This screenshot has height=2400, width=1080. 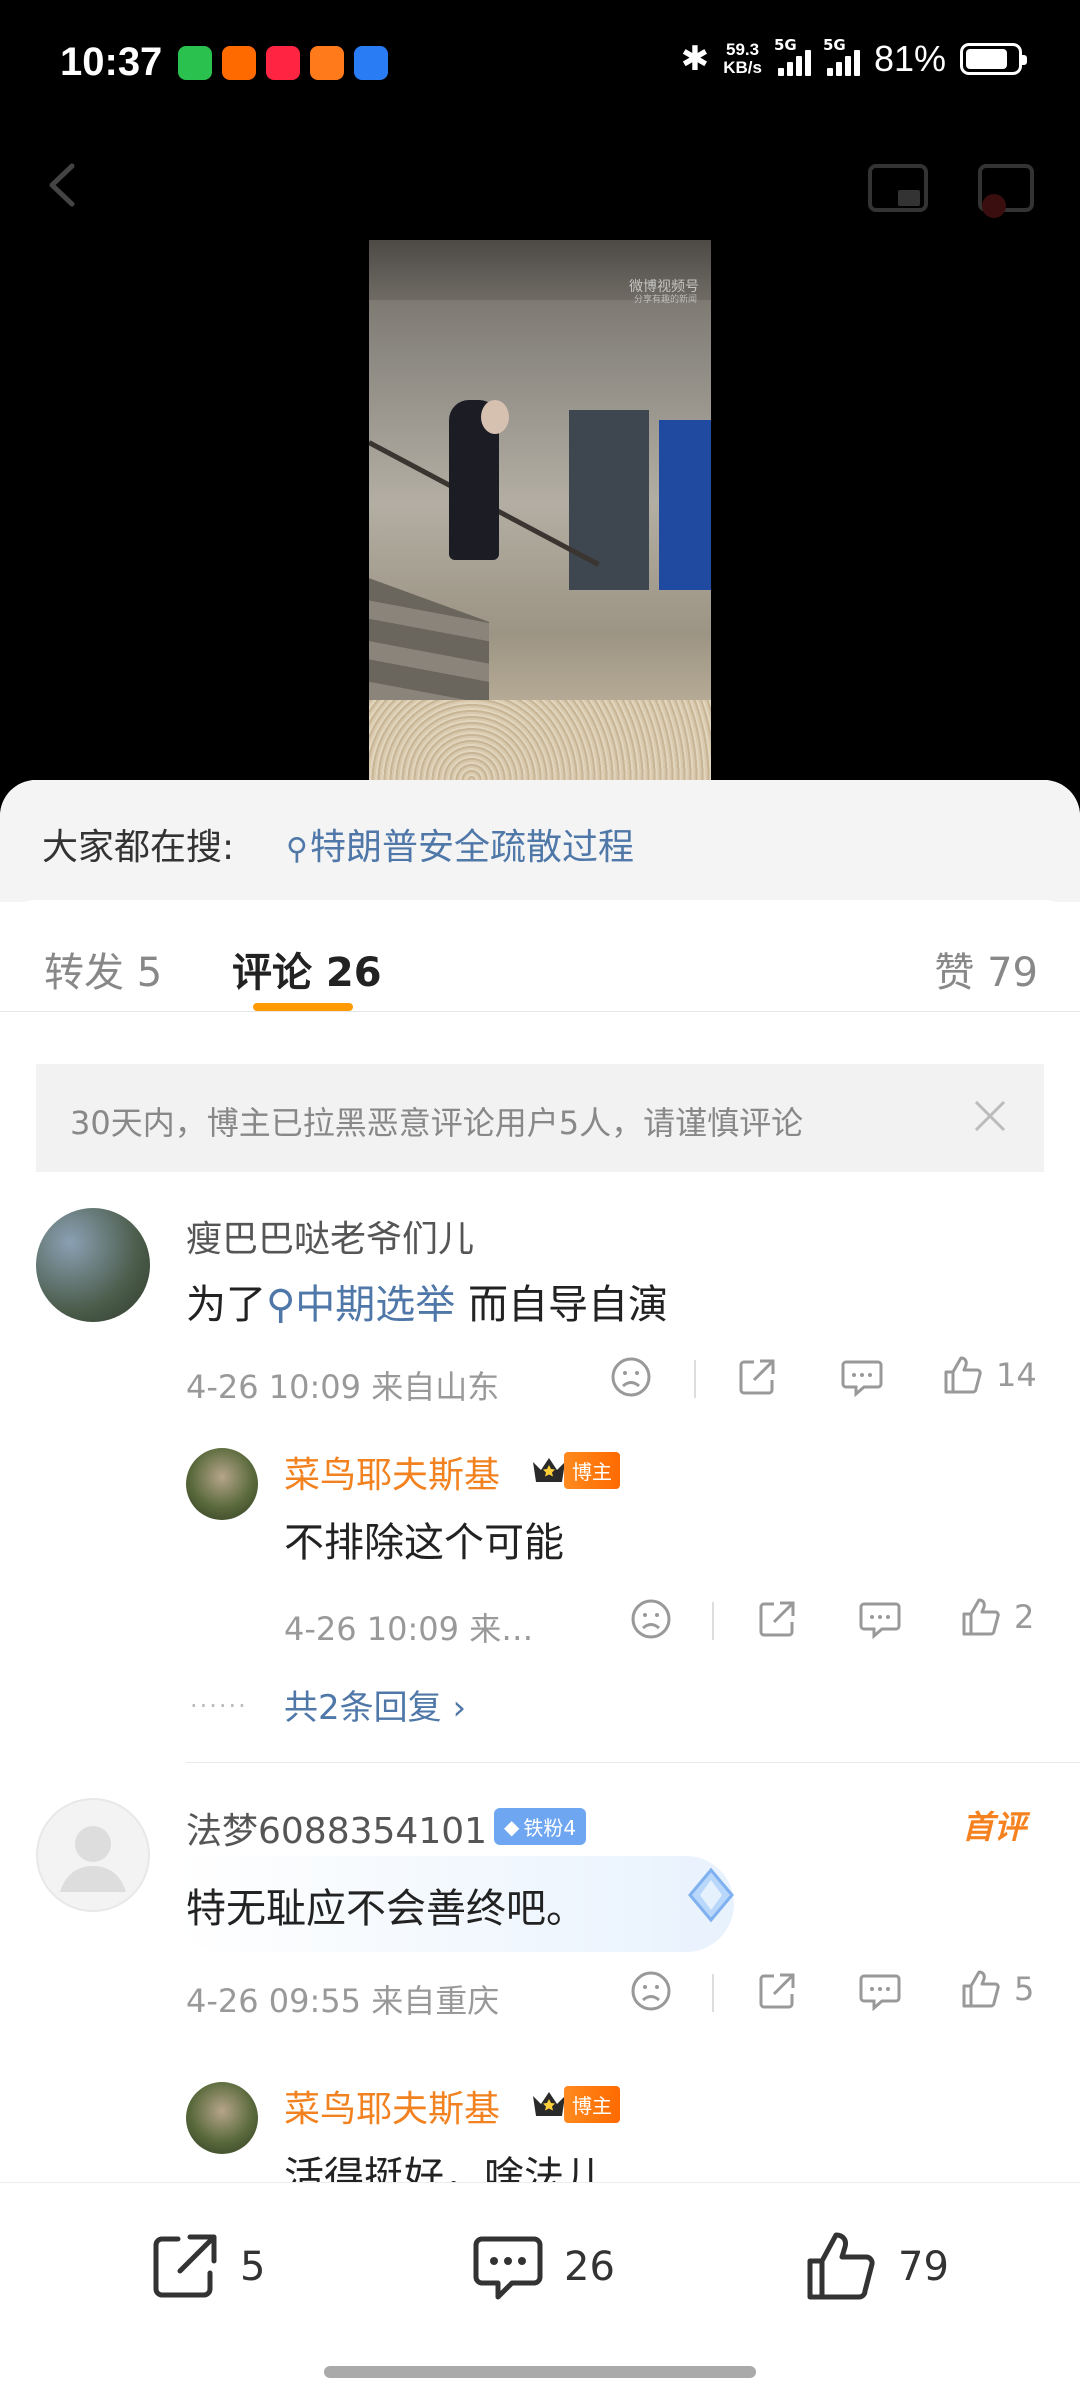 What do you see at coordinates (219, 1706) in the screenshot?
I see `reply-dots: ······` at bounding box center [219, 1706].